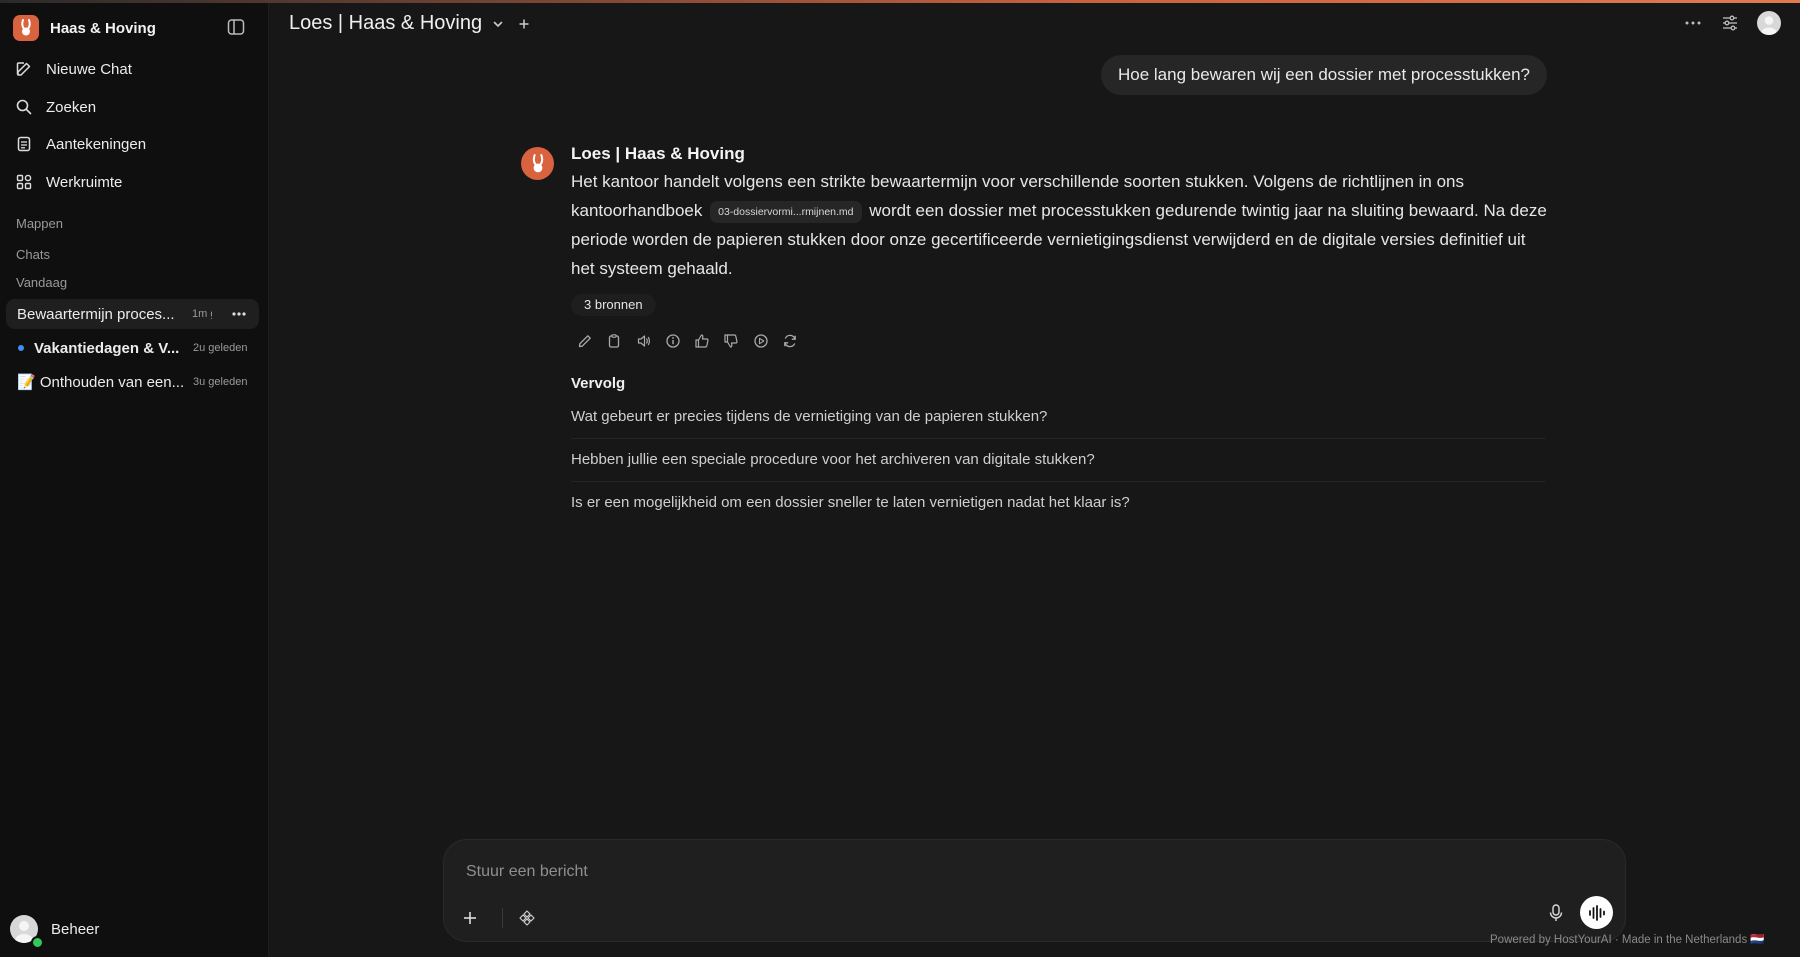  Describe the element at coordinates (498, 24) in the screenshot. I see `chevron-down-icon` at that location.